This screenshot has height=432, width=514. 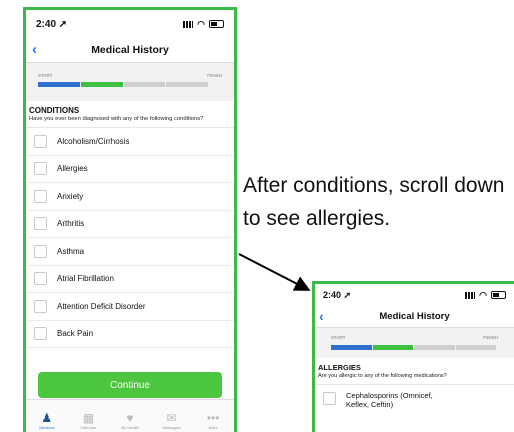 What do you see at coordinates (130, 197) in the screenshot?
I see `condition-item: Anxiety` at bounding box center [130, 197].